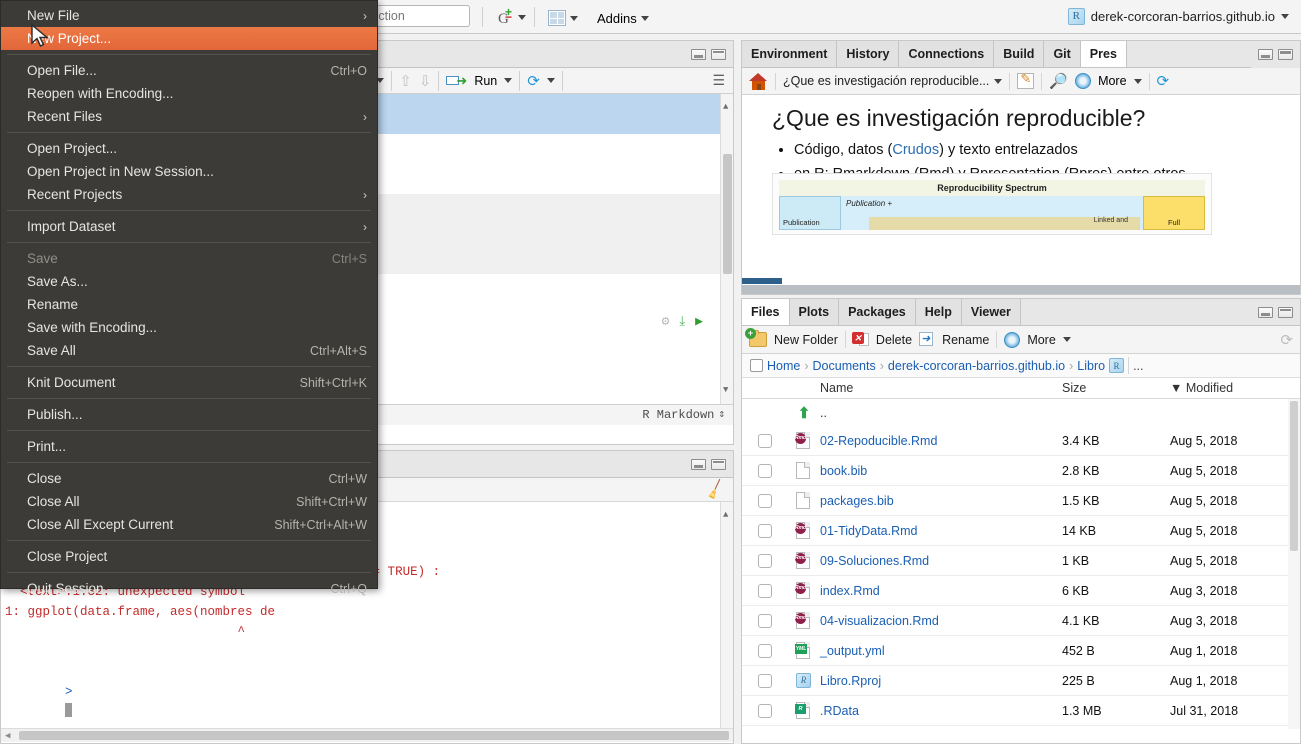 The width and height of the screenshot is (1301, 744). I want to click on menu-item-new-file: New File ›, so click(189, 15).